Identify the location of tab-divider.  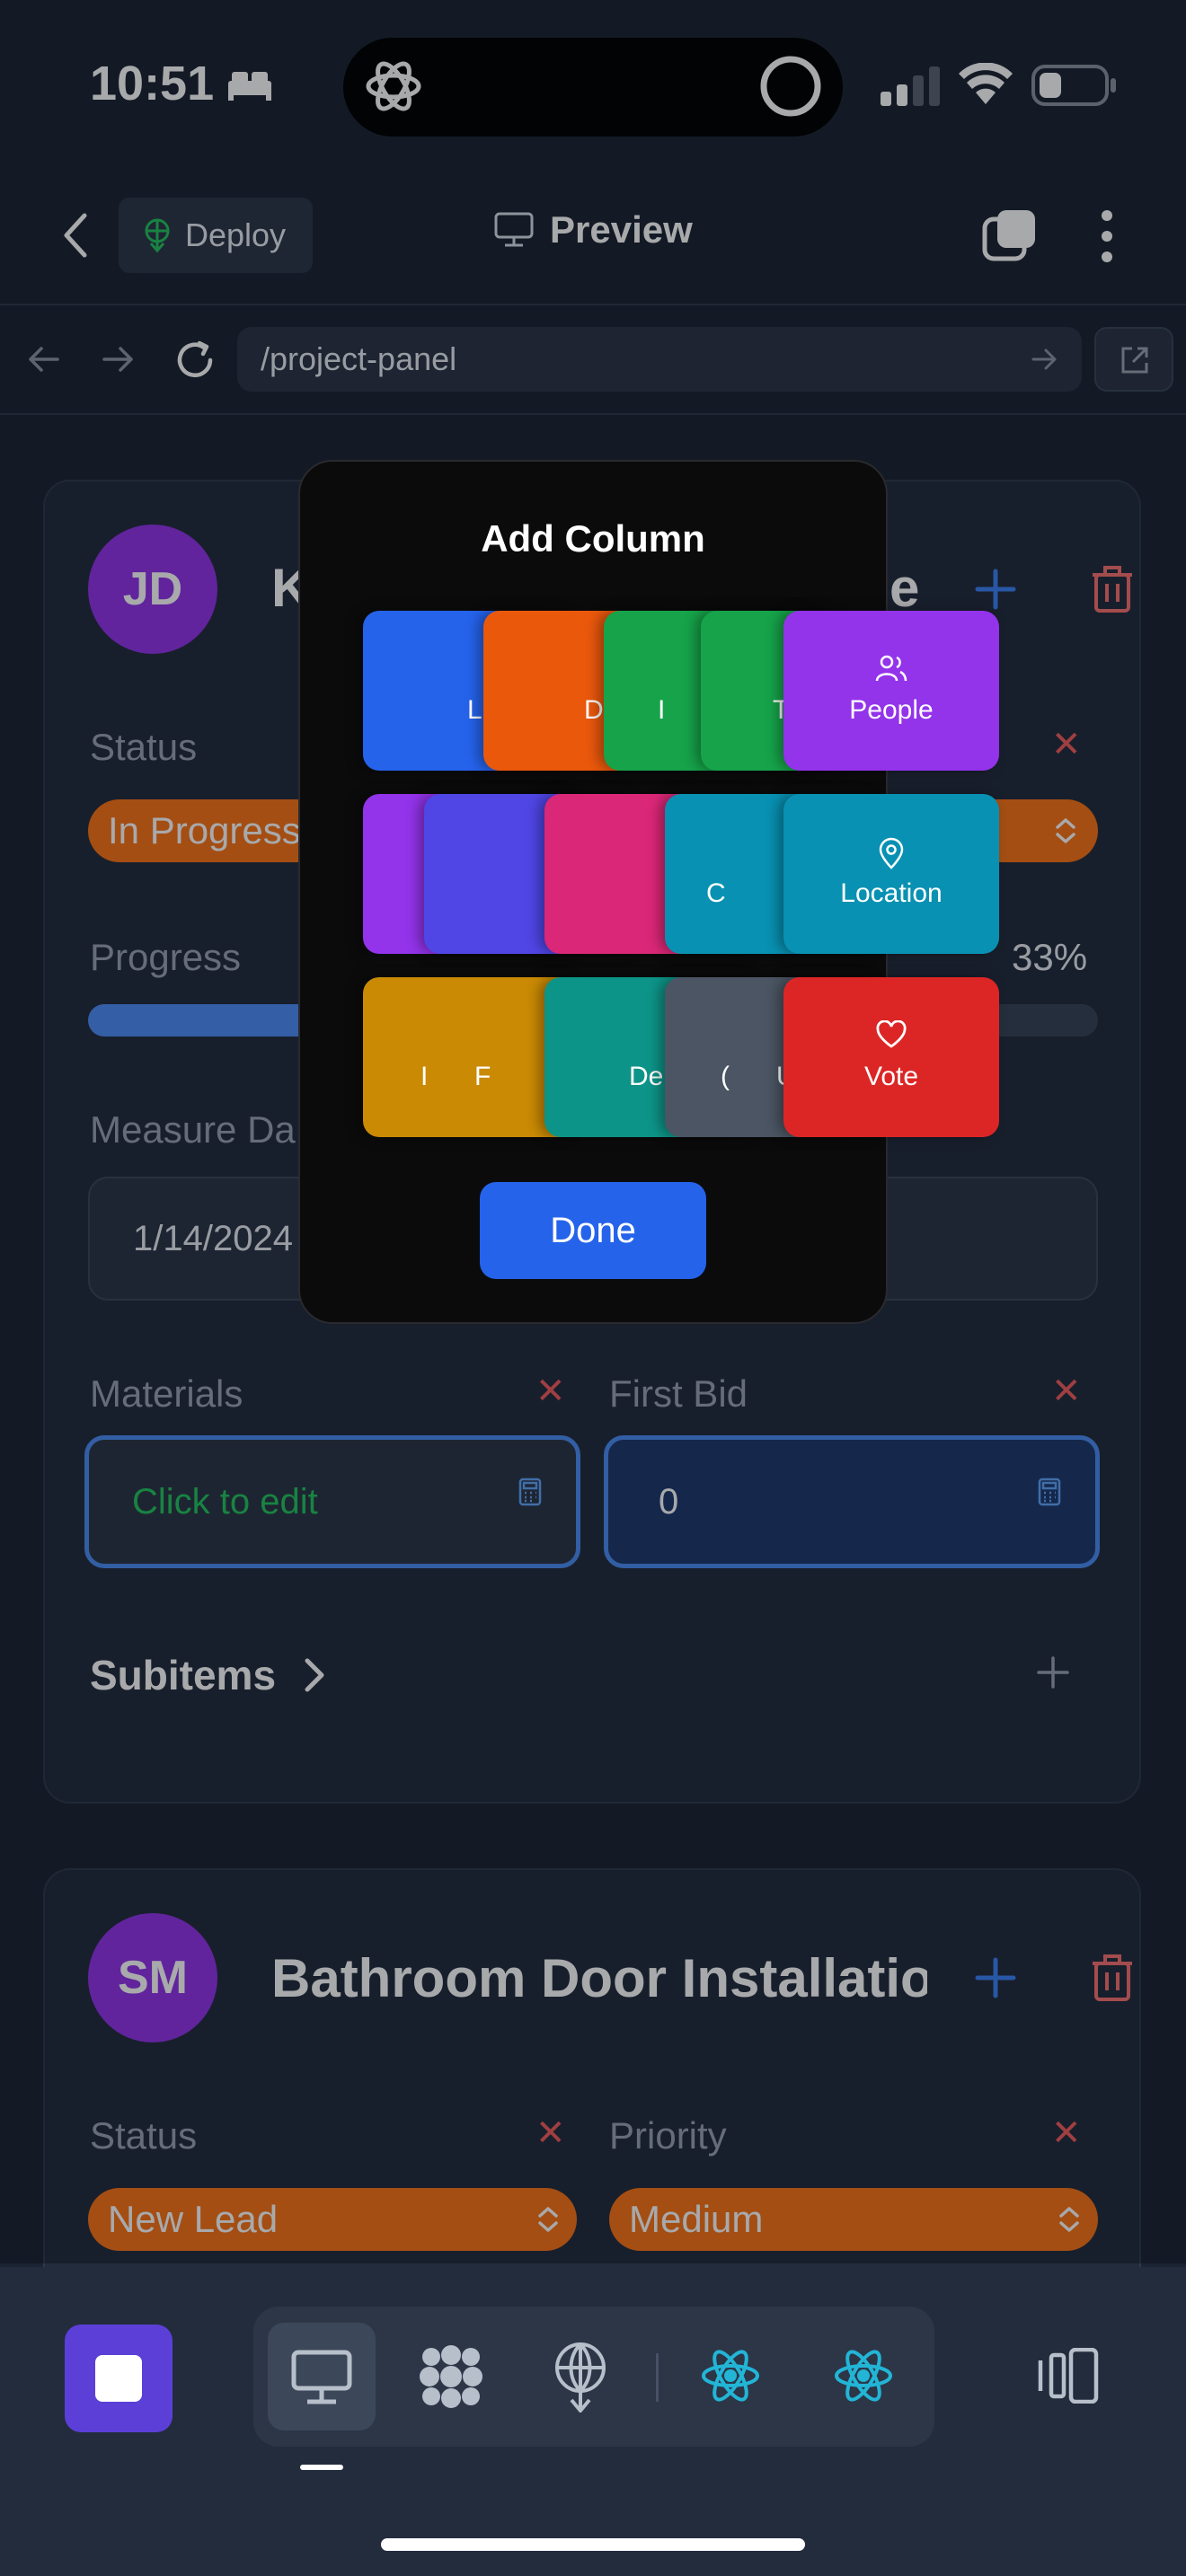
(657, 2377).